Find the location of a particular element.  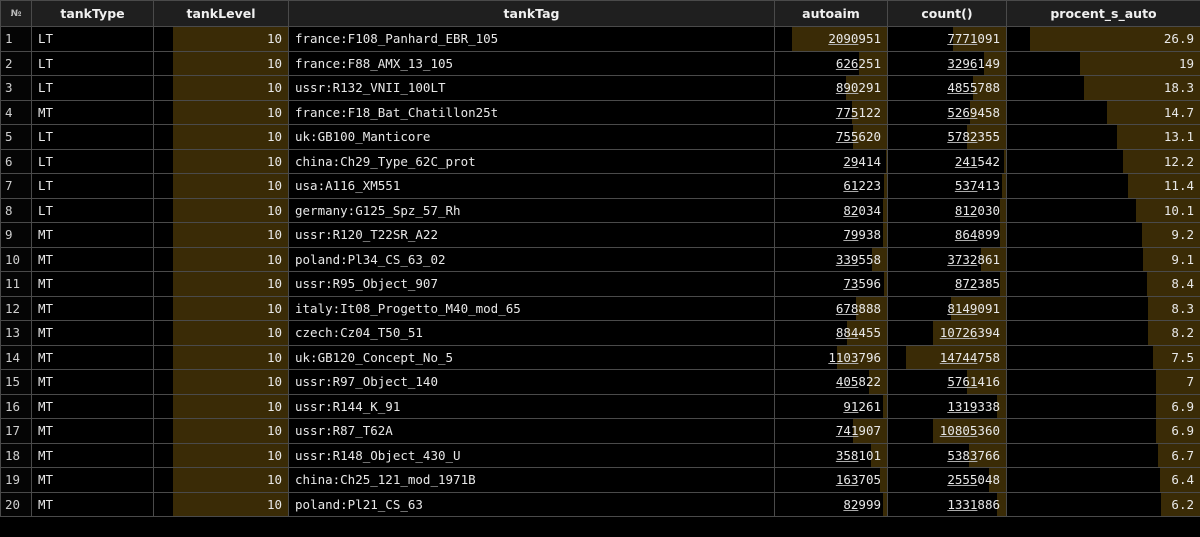

procent-s-auto-cell: 26.9 is located at coordinates (1103, 39).